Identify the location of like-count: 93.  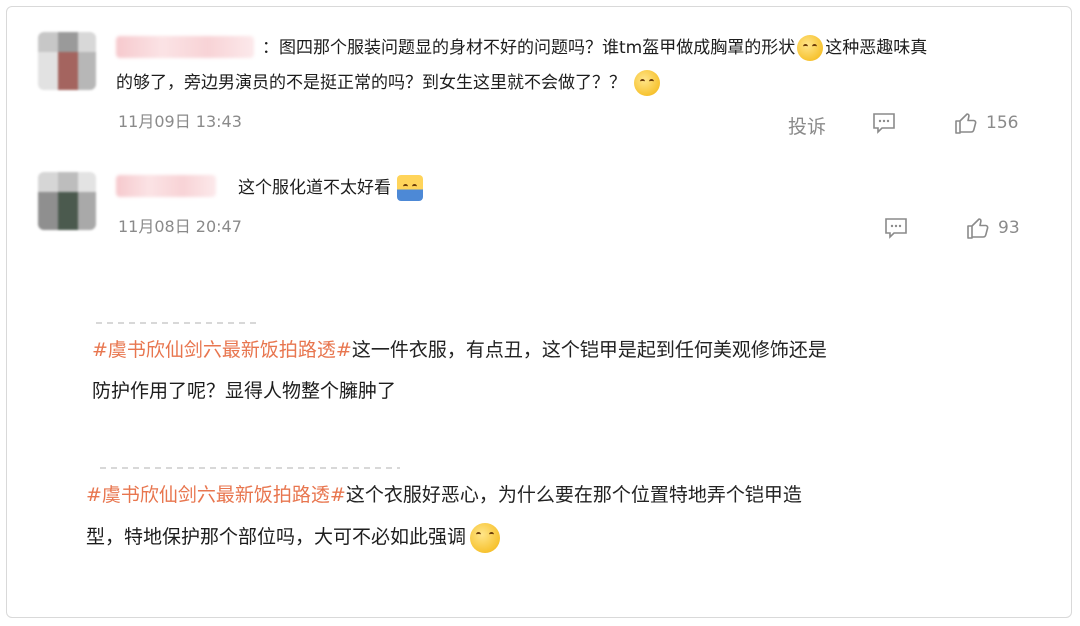
(1009, 228).